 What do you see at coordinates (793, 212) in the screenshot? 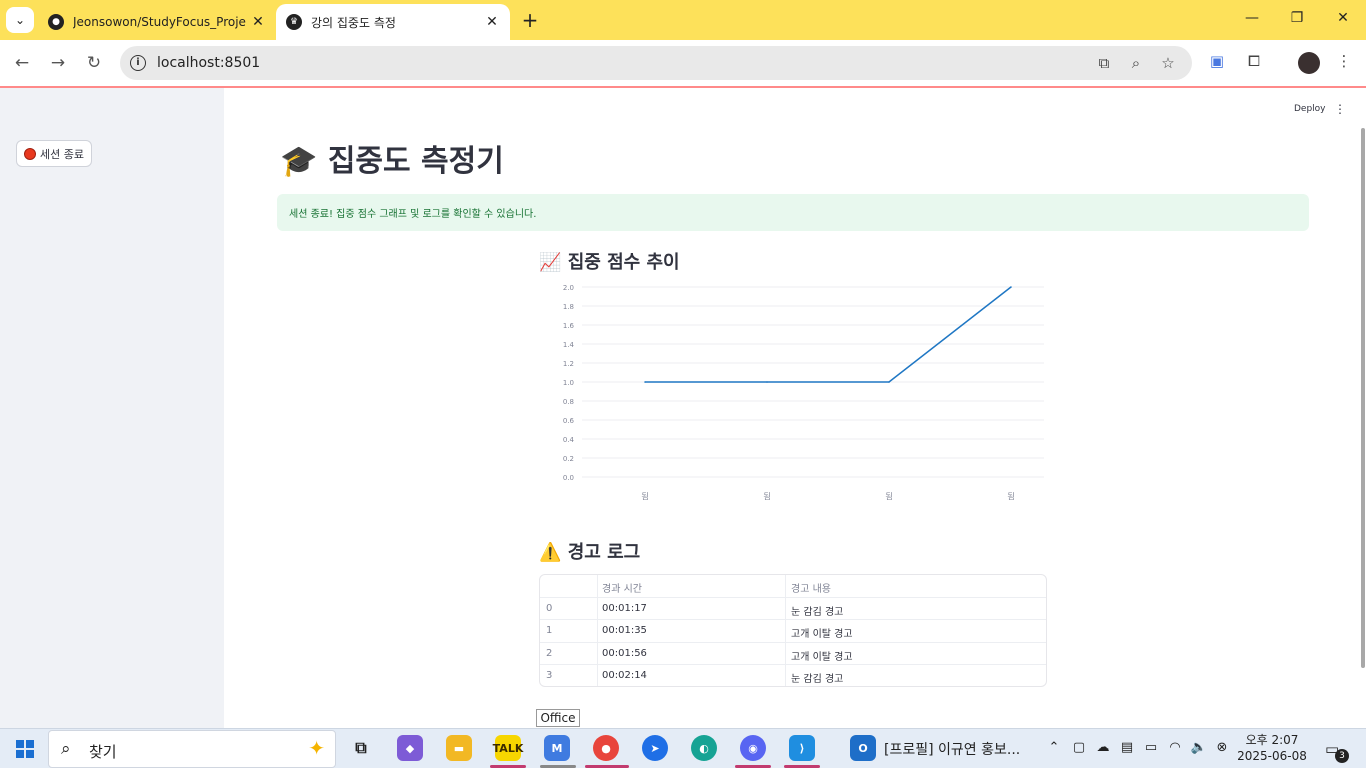
I see `success-alert: 세션 종료! 집중 점수 그래프 및 로그를 확인할 수 있습니다.` at bounding box center [793, 212].